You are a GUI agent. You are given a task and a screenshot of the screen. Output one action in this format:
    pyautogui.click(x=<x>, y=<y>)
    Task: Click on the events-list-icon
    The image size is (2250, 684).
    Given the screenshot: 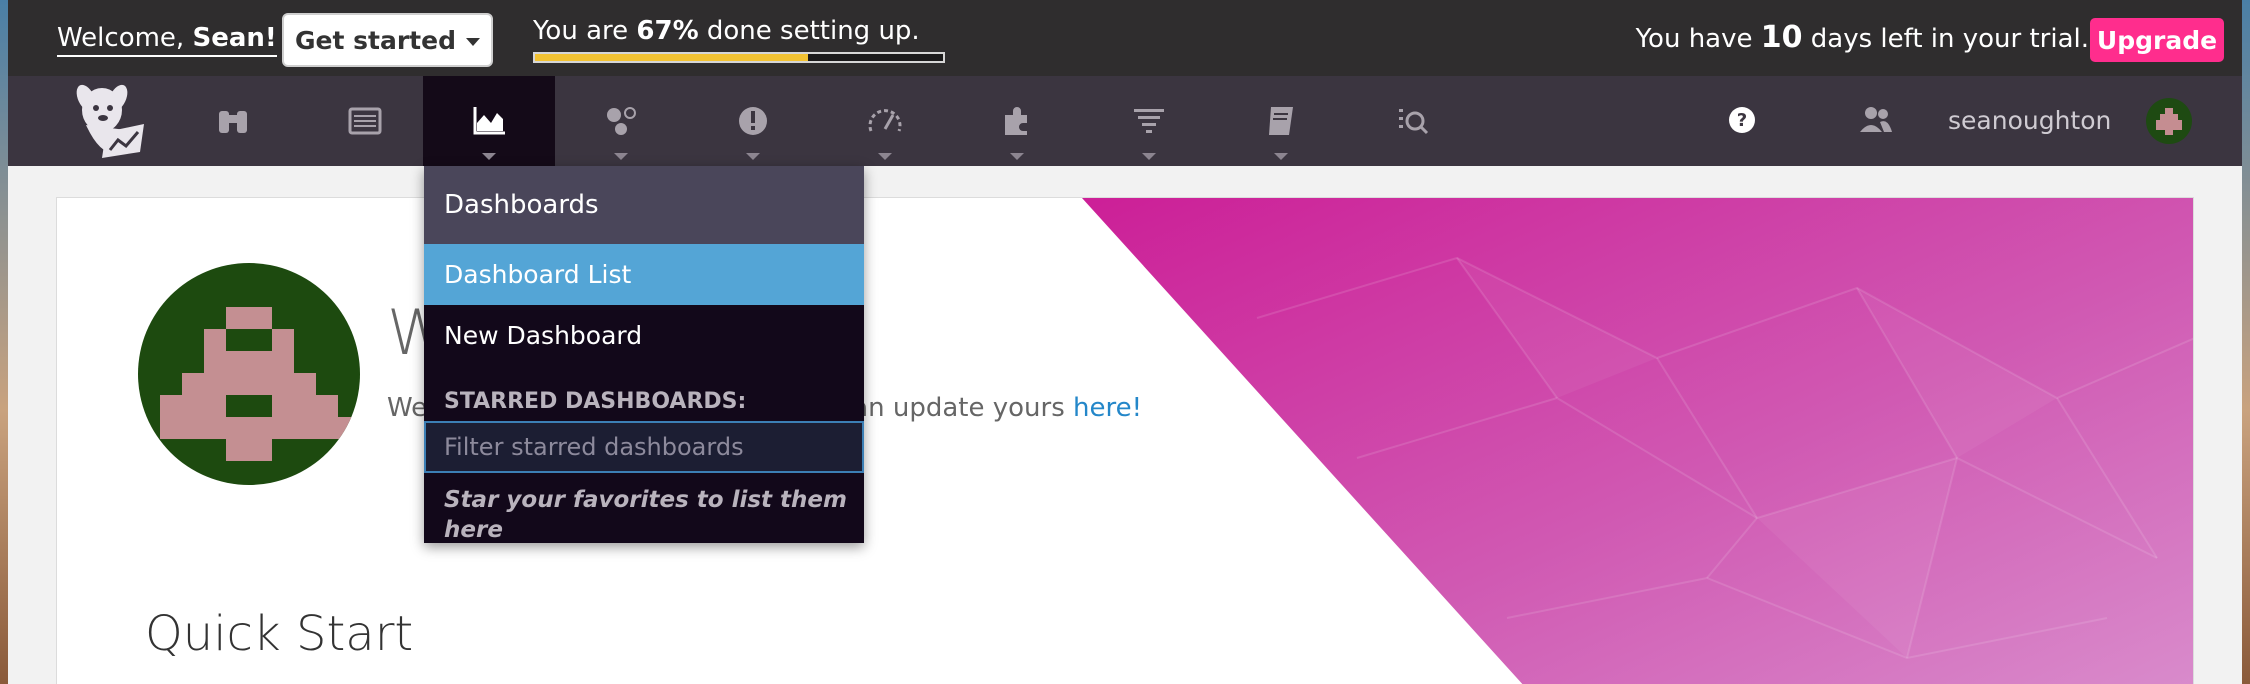 What is the action you would take?
    pyautogui.click(x=365, y=121)
    